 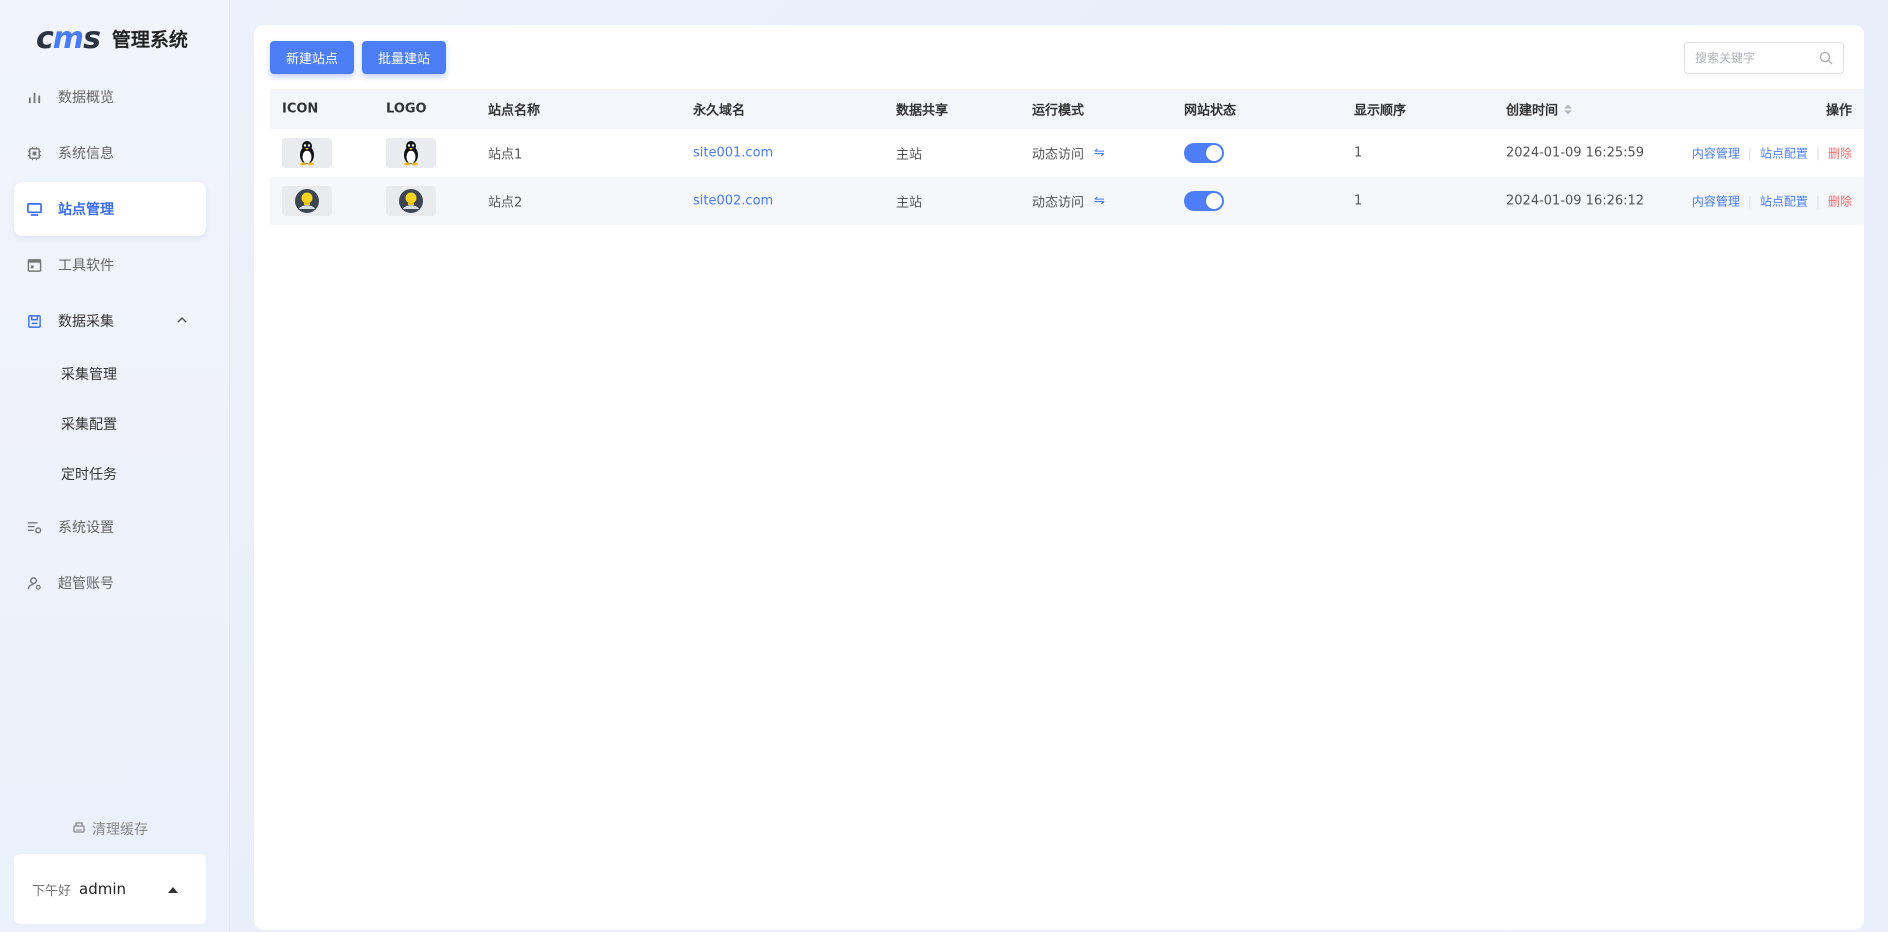 What do you see at coordinates (300, 109) in the screenshot?
I see `header-icon: ICON` at bounding box center [300, 109].